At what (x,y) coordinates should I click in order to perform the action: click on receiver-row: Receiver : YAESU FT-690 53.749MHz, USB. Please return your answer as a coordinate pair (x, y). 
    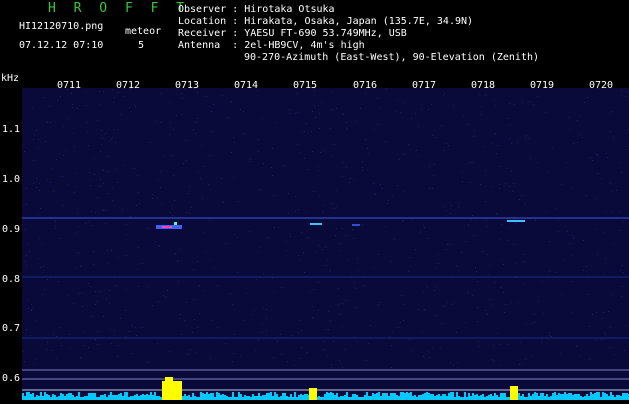
    Looking at the image, I should click on (292, 34).